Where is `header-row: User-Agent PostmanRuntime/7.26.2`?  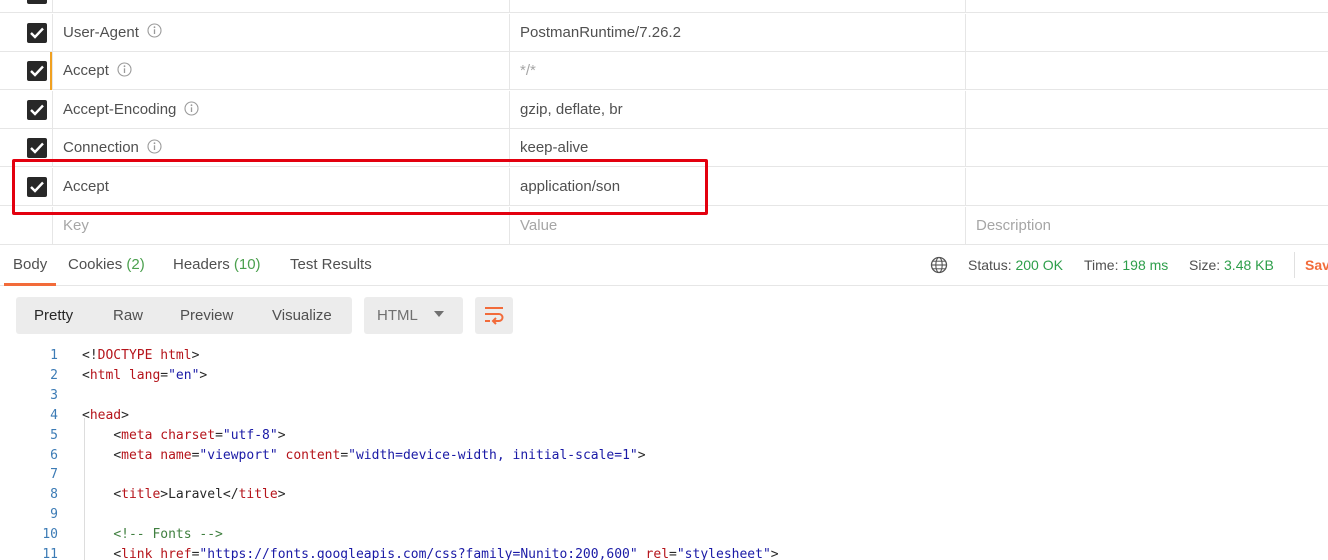
header-row: User-Agent PostmanRuntime/7.26.2 is located at coordinates (664, 32).